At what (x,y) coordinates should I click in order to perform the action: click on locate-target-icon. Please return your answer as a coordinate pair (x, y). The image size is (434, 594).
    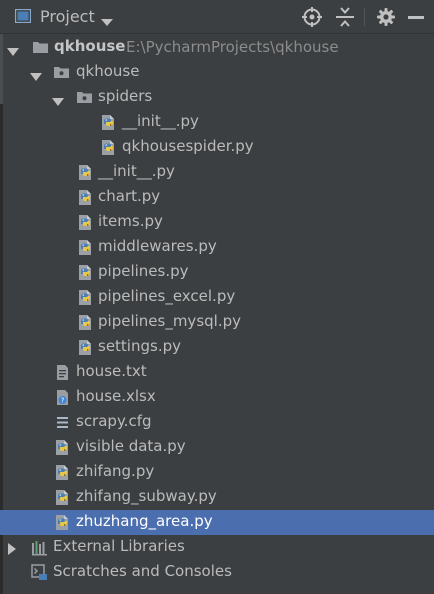
    Looking at the image, I should click on (312, 17).